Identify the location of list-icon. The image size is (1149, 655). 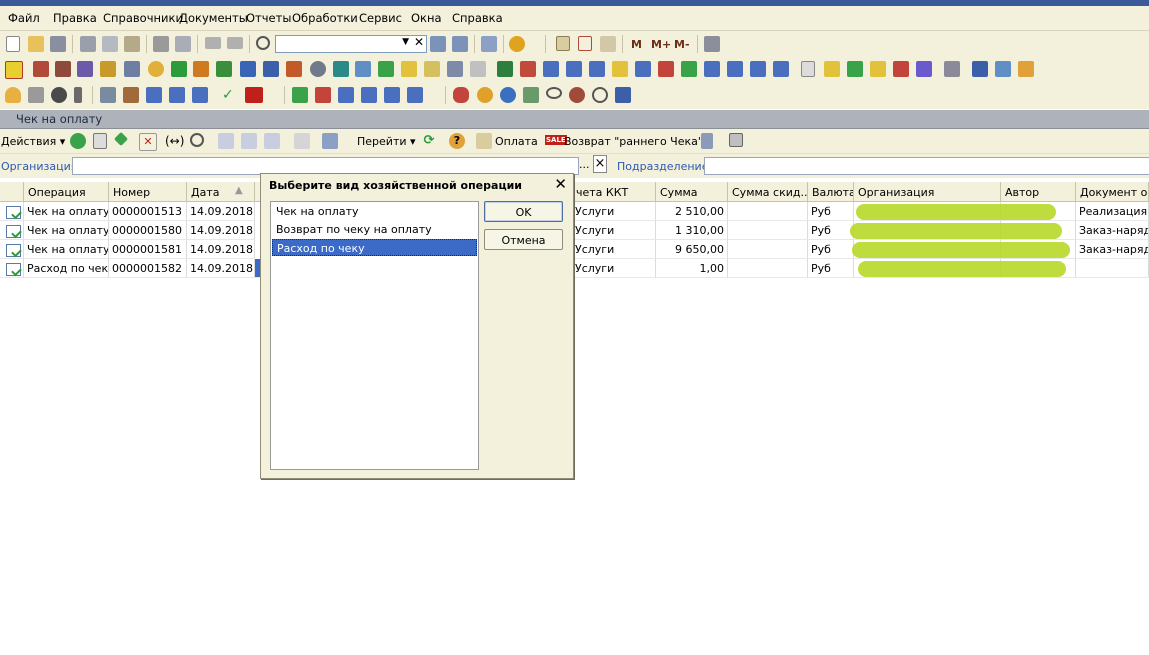
(478, 69).